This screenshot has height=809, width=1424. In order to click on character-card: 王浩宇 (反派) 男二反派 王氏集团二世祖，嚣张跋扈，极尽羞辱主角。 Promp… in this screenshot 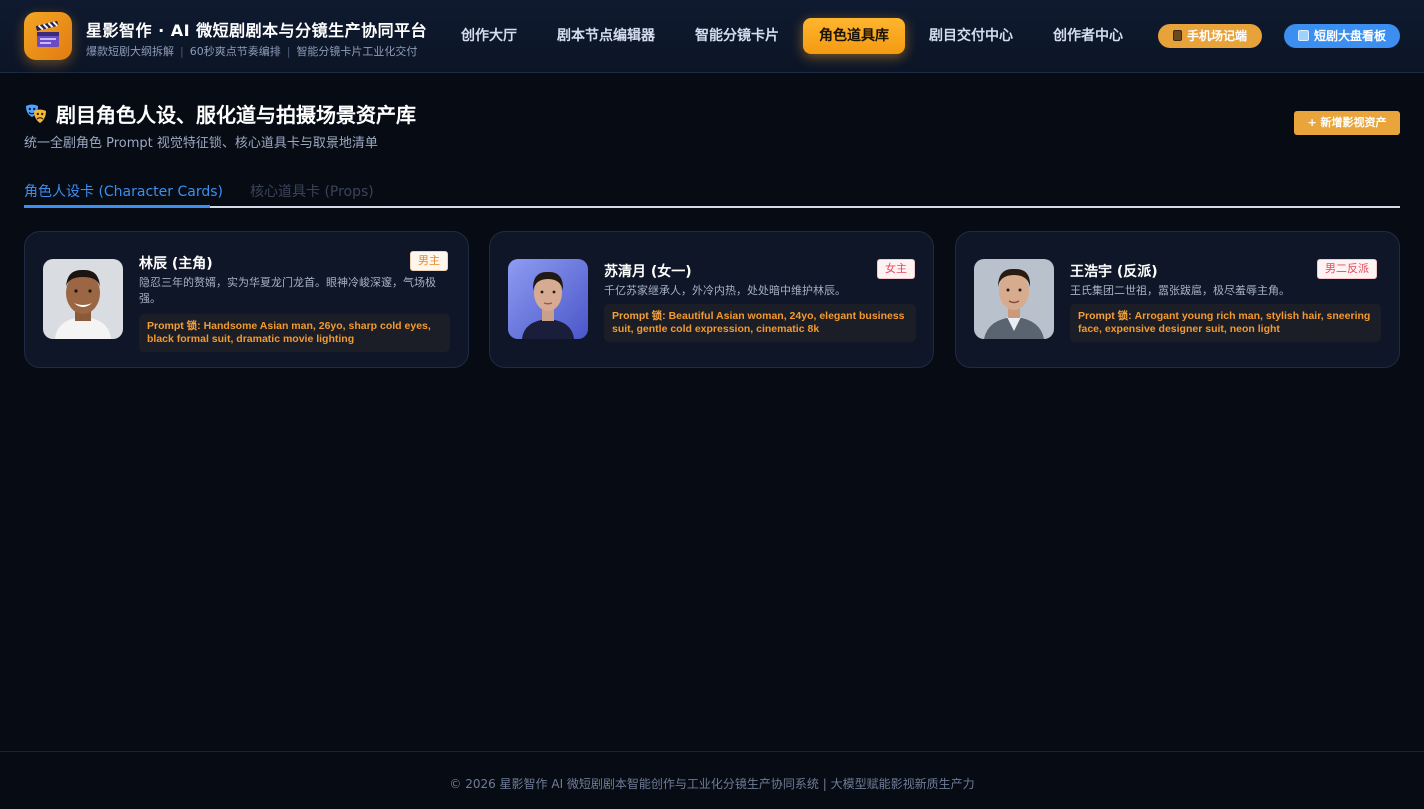, I will do `click(1177, 299)`.